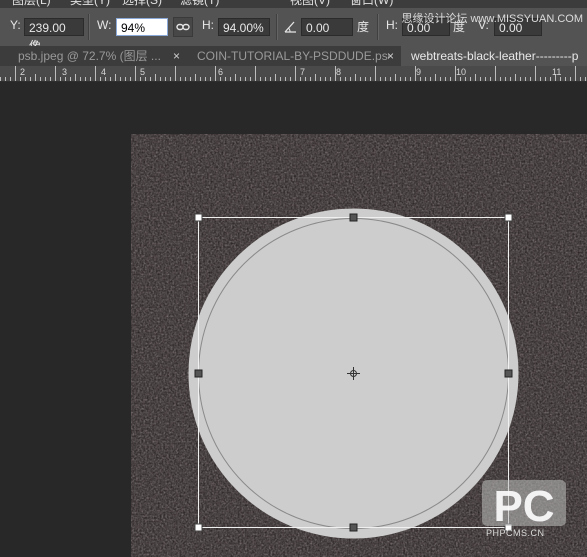  What do you see at coordinates (523, 506) in the screenshot?
I see `logo-letters: PC` at bounding box center [523, 506].